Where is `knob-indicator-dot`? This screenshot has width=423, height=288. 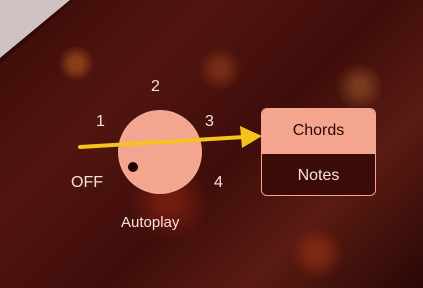
knob-indicator-dot is located at coordinates (133, 167).